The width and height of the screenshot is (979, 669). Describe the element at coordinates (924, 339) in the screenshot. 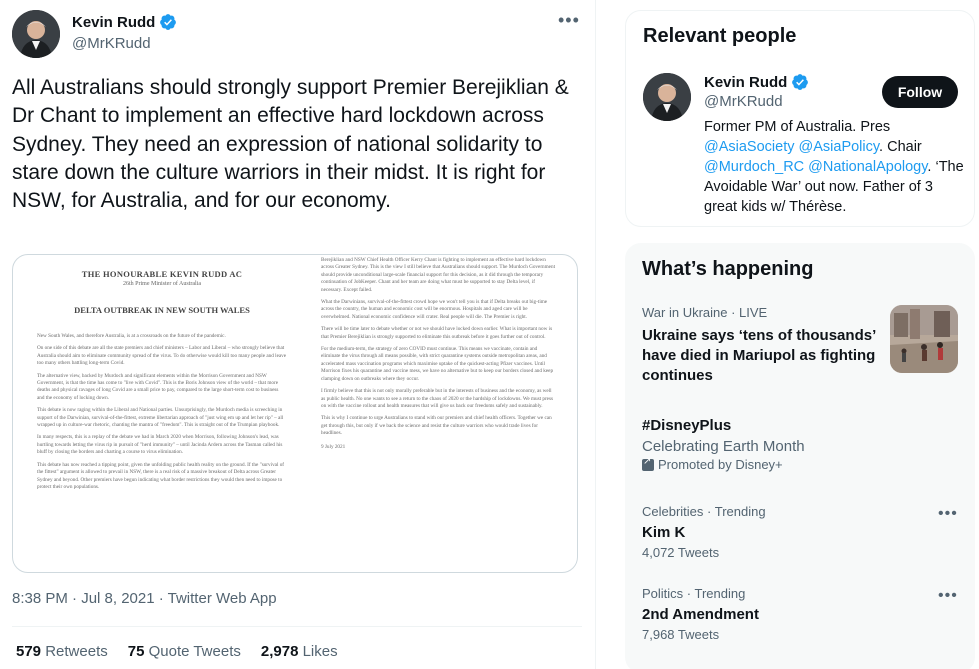

I see `news-thumbnail` at that location.